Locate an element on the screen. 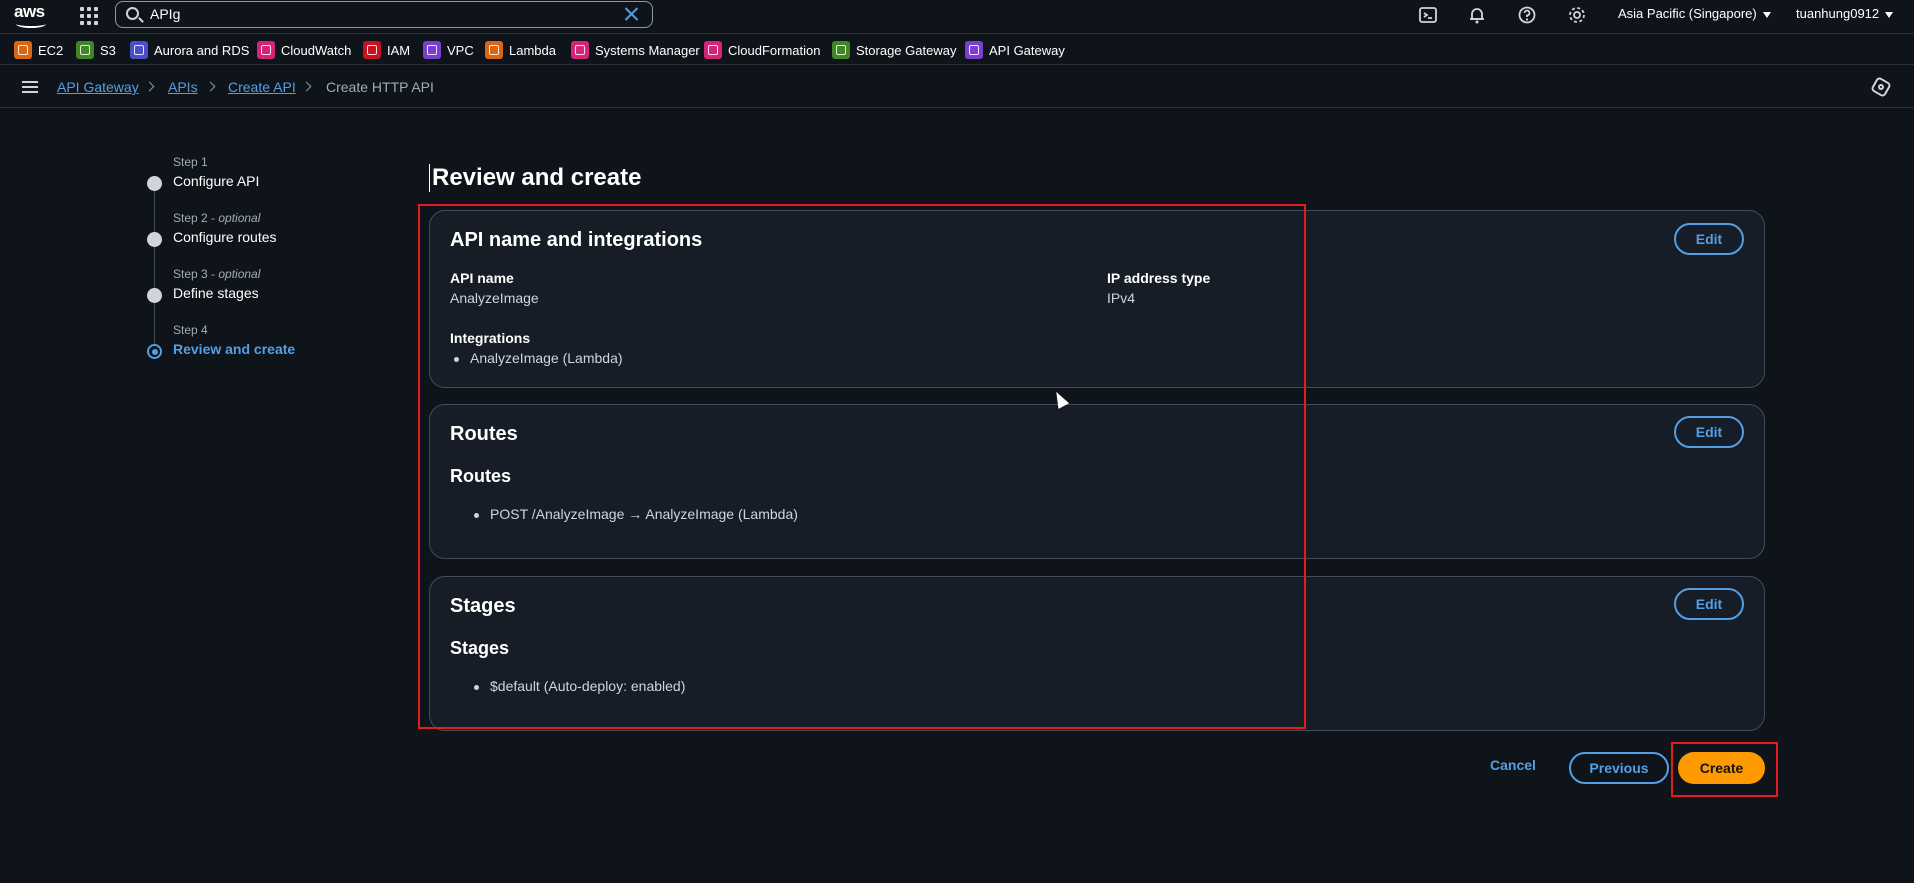  ip-address-type-value: IPv4 is located at coordinates (1121, 298).